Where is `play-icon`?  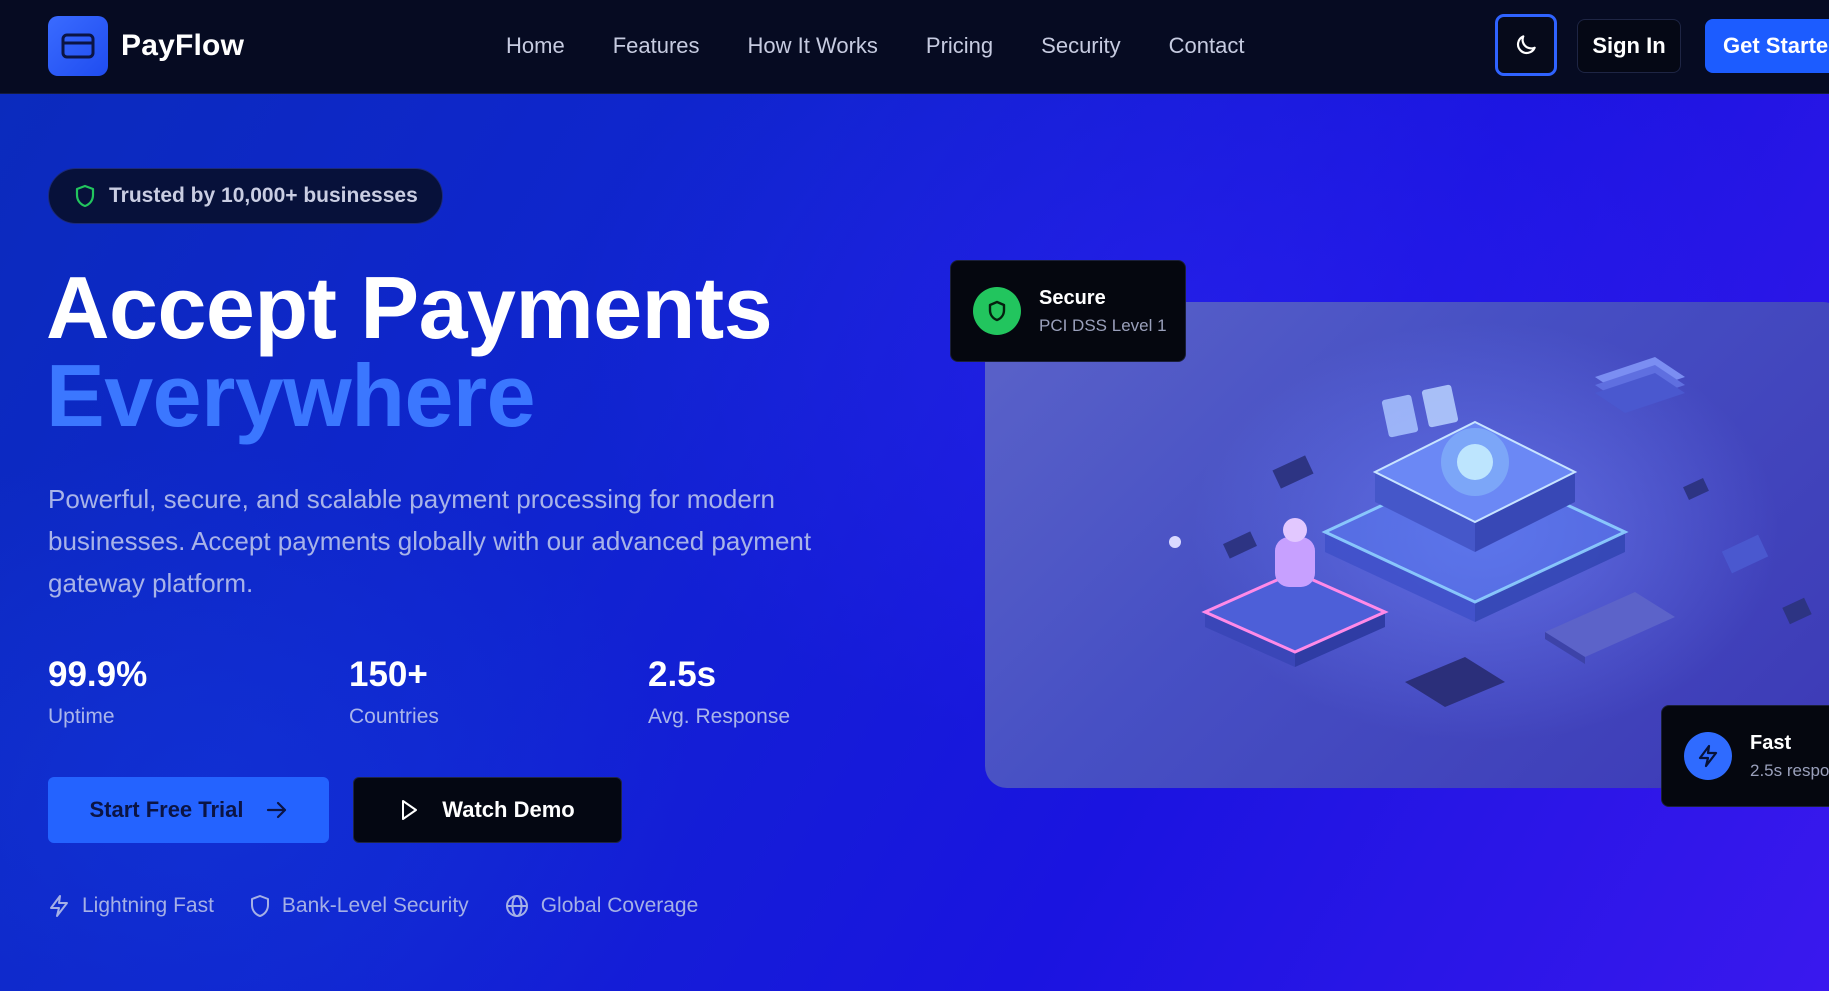 play-icon is located at coordinates (410, 810).